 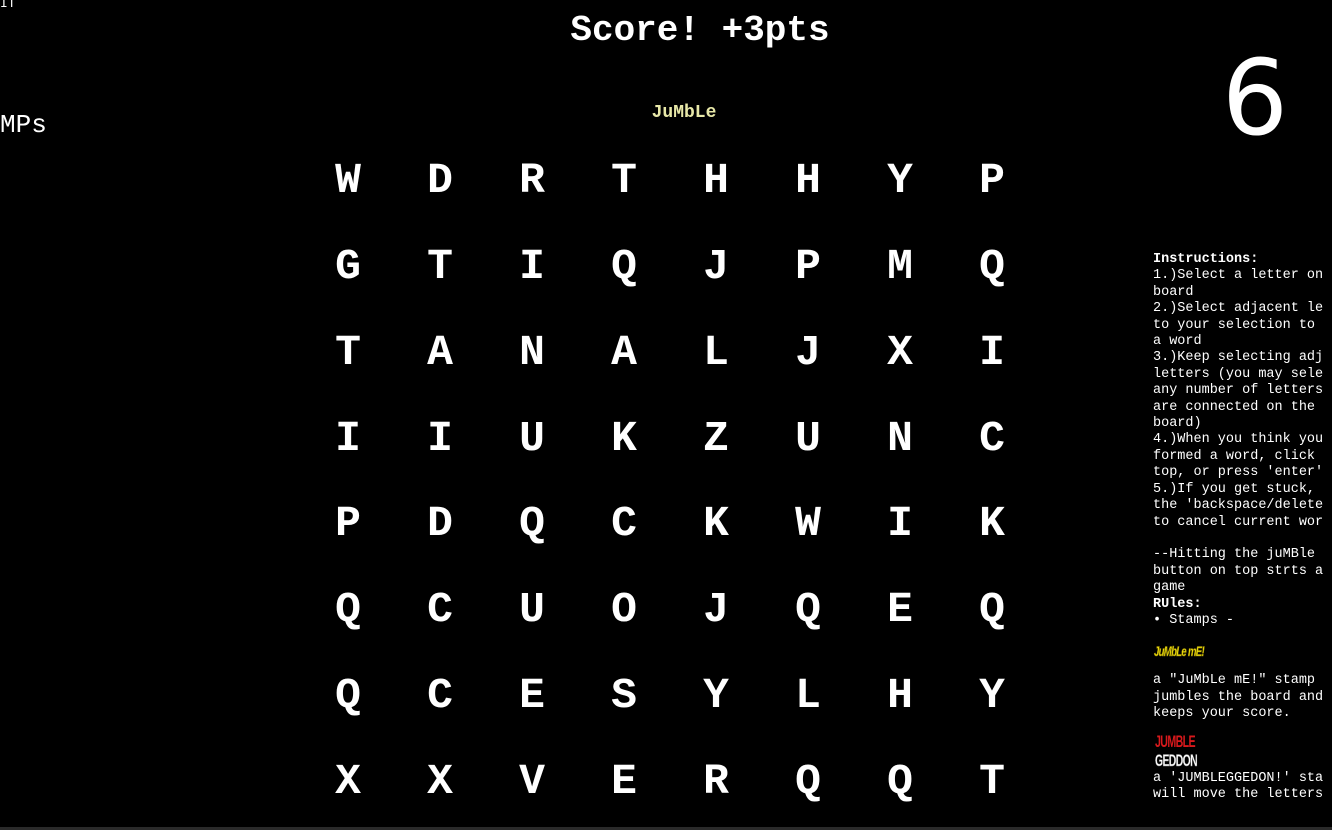 I want to click on instruction-line: a word, so click(x=1177, y=342).